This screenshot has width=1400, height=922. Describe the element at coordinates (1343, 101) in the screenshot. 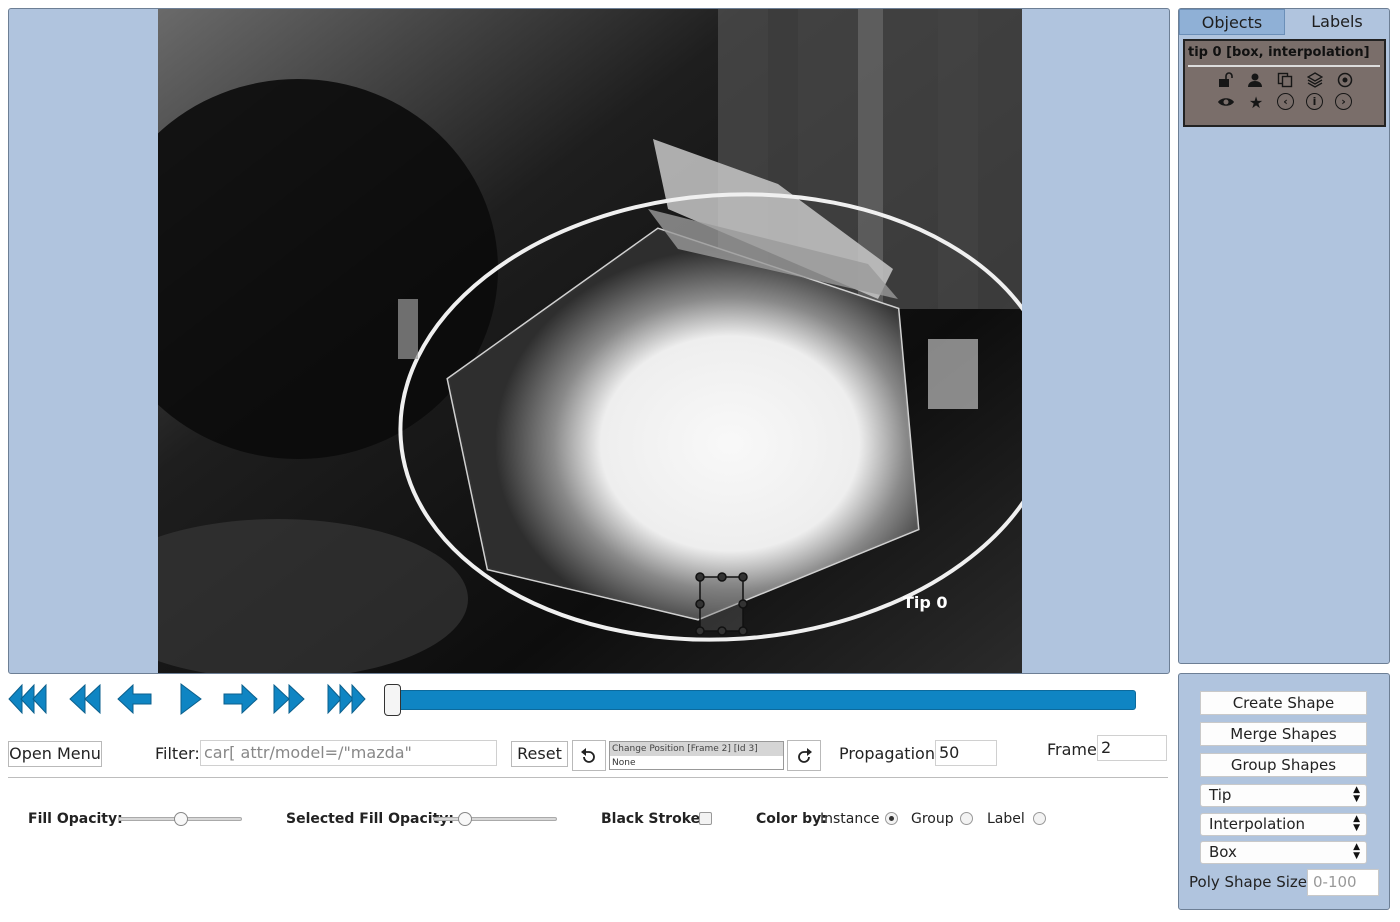

I see `next-icon: ›` at that location.